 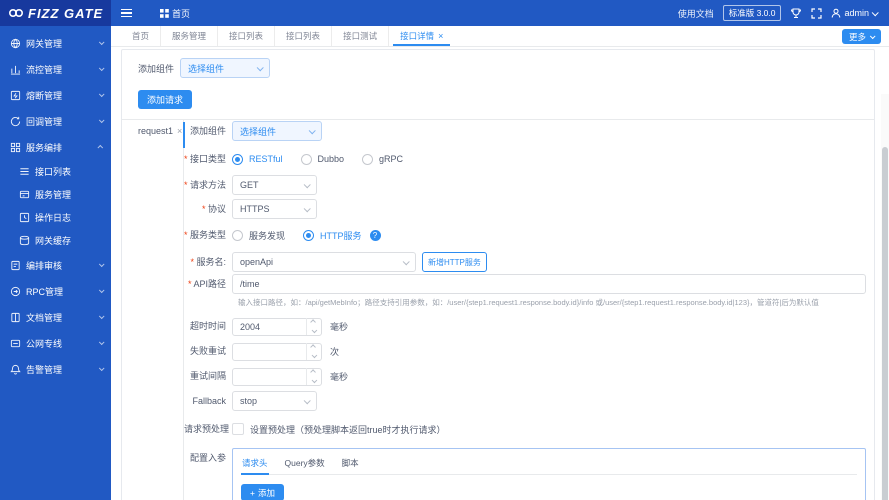 I want to click on preprocess-checkbox-label: 设置预处理（预处理脚本返回true时才执行请求）, so click(x=348, y=429).